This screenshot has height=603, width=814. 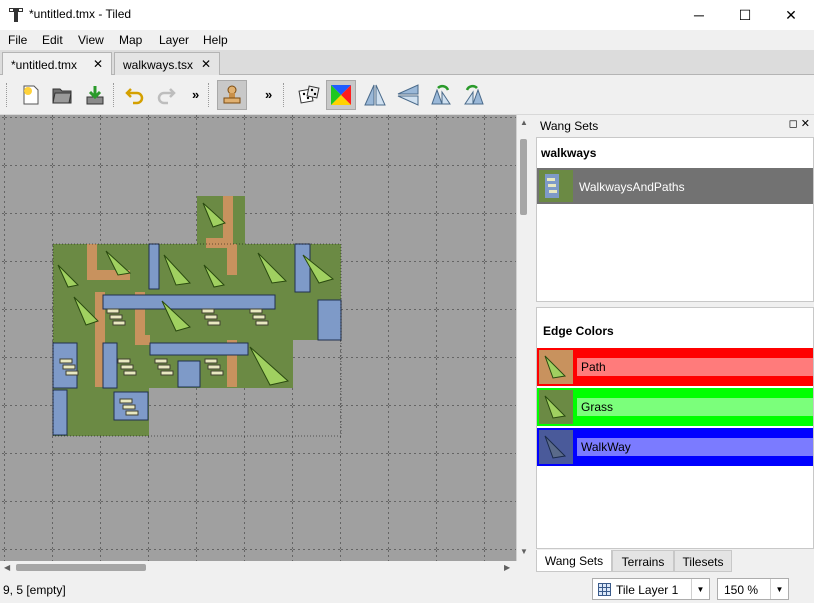 What do you see at coordinates (130, 40) in the screenshot?
I see `menu-map: Map` at bounding box center [130, 40].